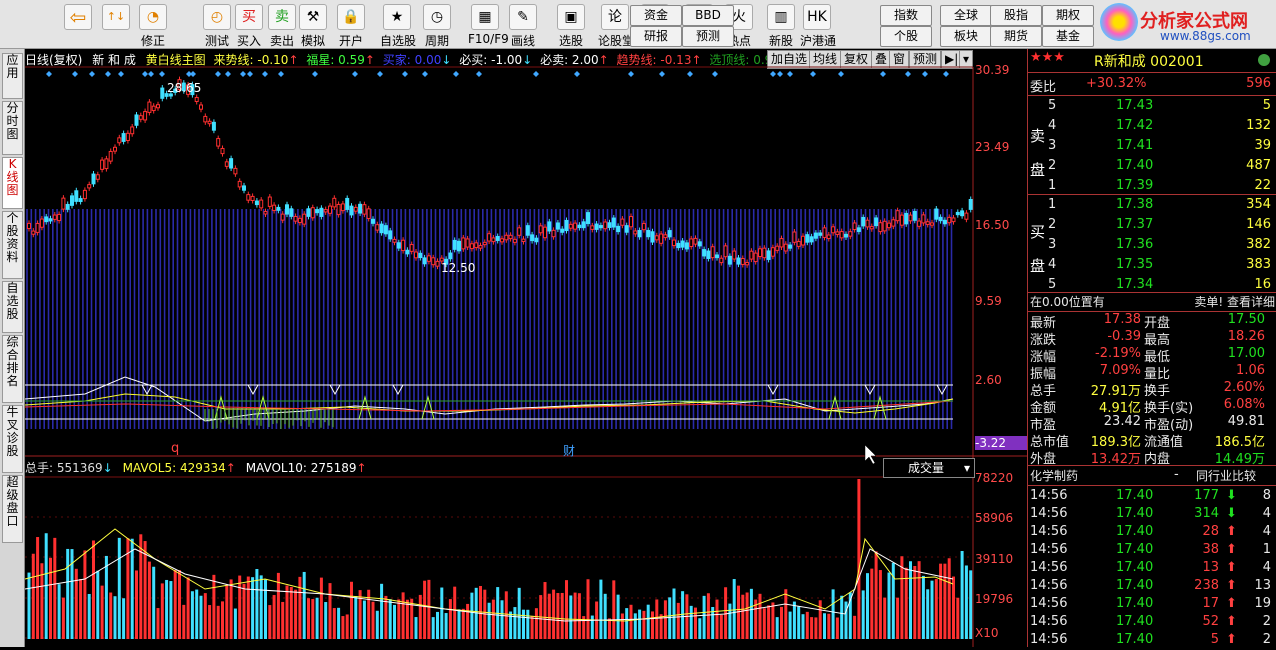  What do you see at coordinates (966, 36) in the screenshot?
I see `mini-button-9: 板块` at bounding box center [966, 36].